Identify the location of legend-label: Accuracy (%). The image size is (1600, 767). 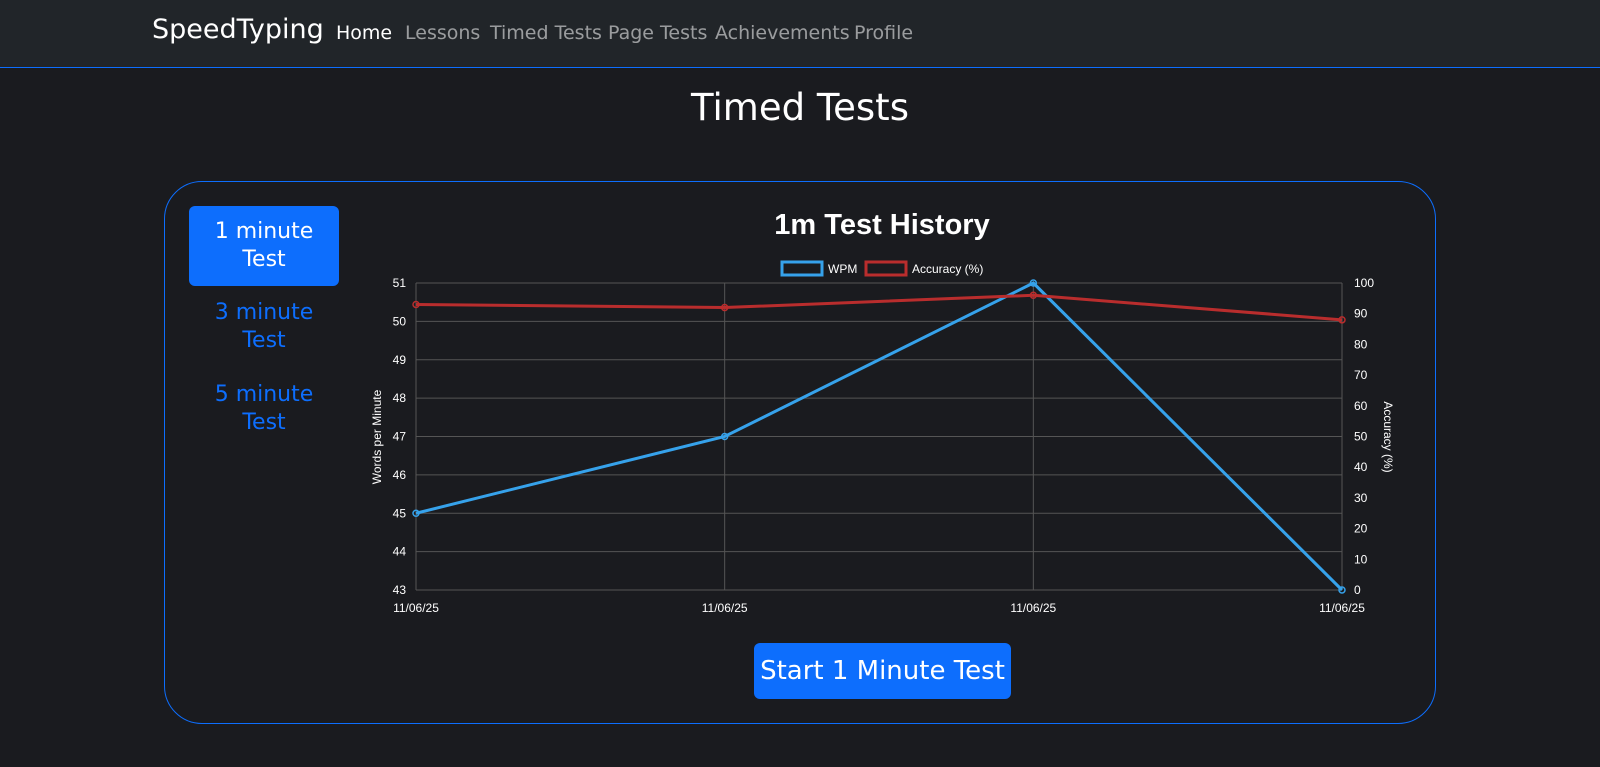
(947, 269).